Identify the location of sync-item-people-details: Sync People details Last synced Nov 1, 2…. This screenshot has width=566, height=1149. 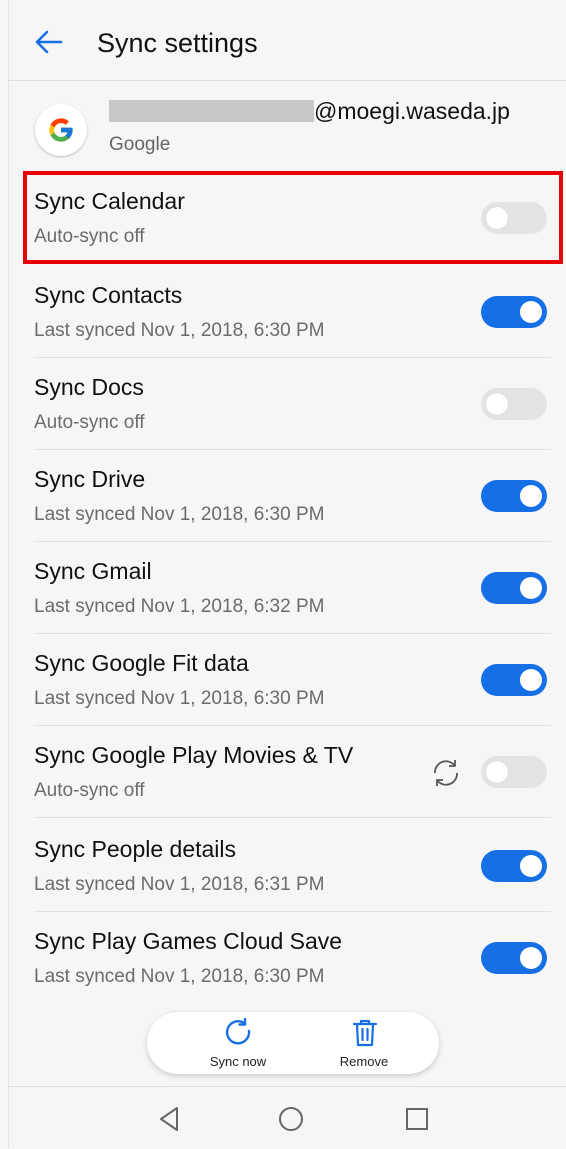
(287, 866).